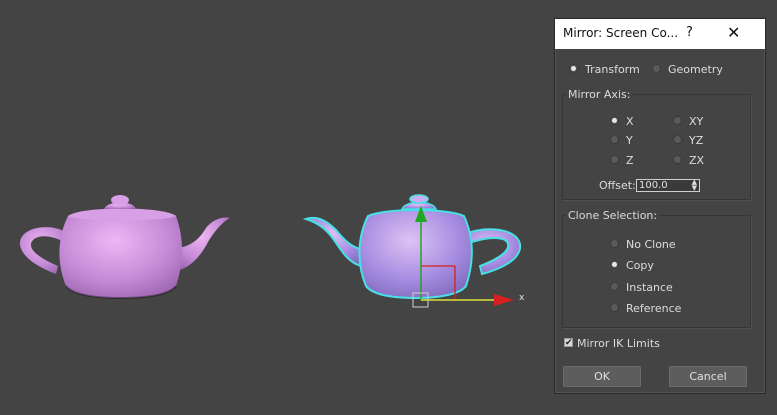  Describe the element at coordinates (618, 343) in the screenshot. I see `mirror-ik-label: Mirror IK Limits` at that location.